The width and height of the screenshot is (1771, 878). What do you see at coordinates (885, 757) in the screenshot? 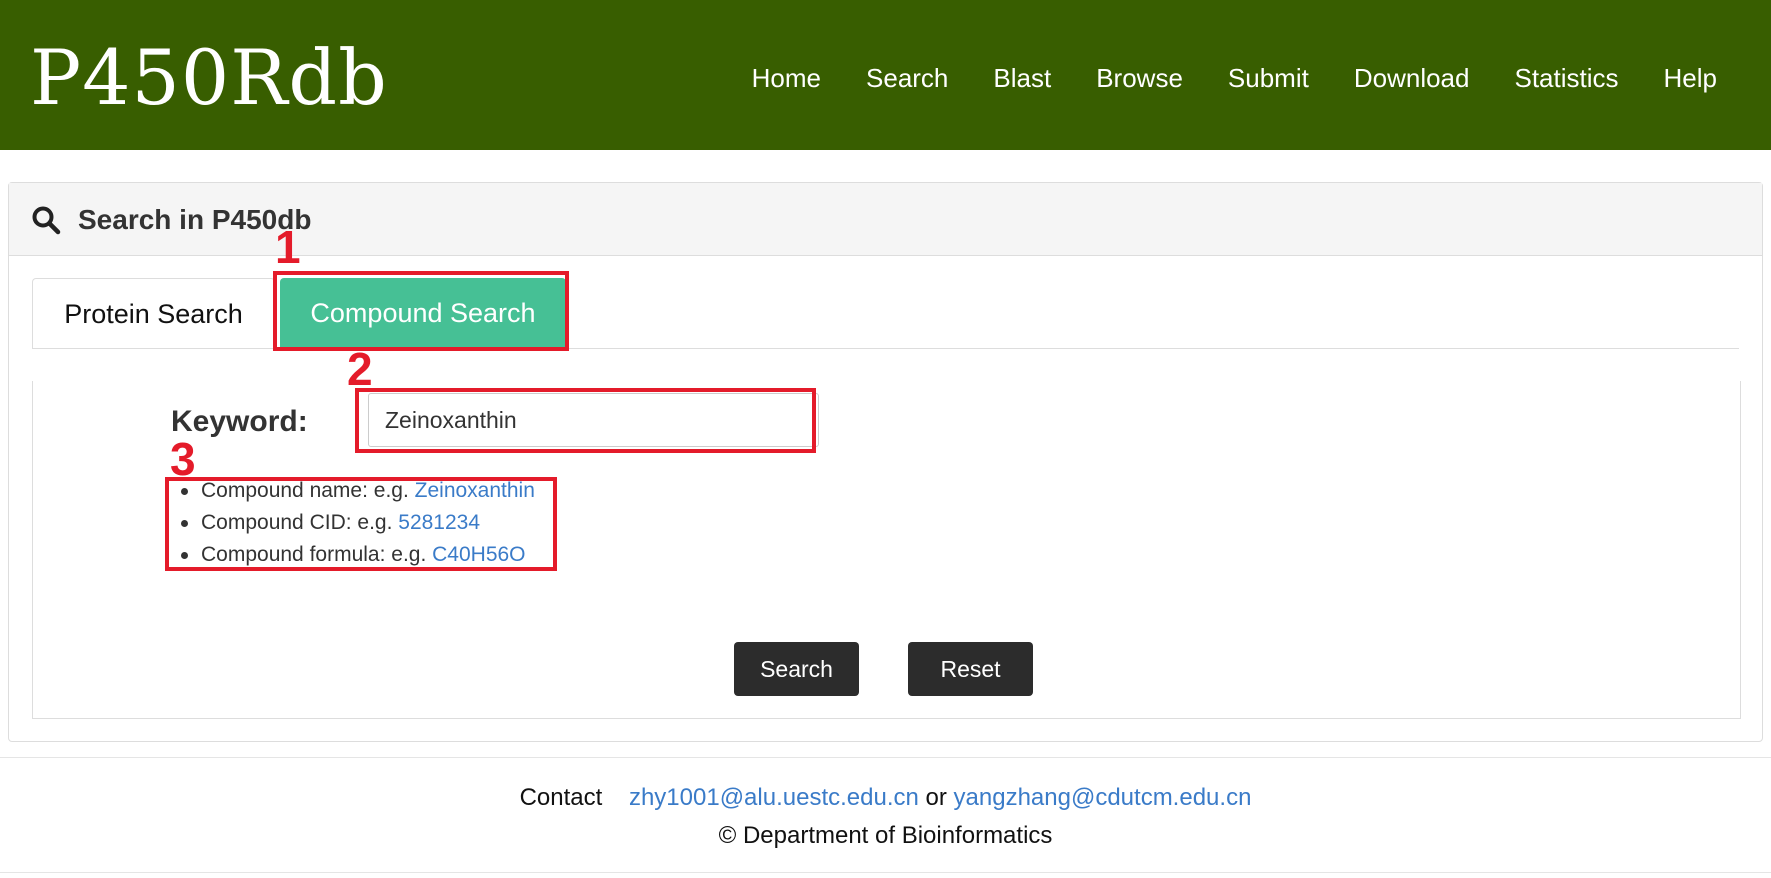
I see `footer-divider` at bounding box center [885, 757].